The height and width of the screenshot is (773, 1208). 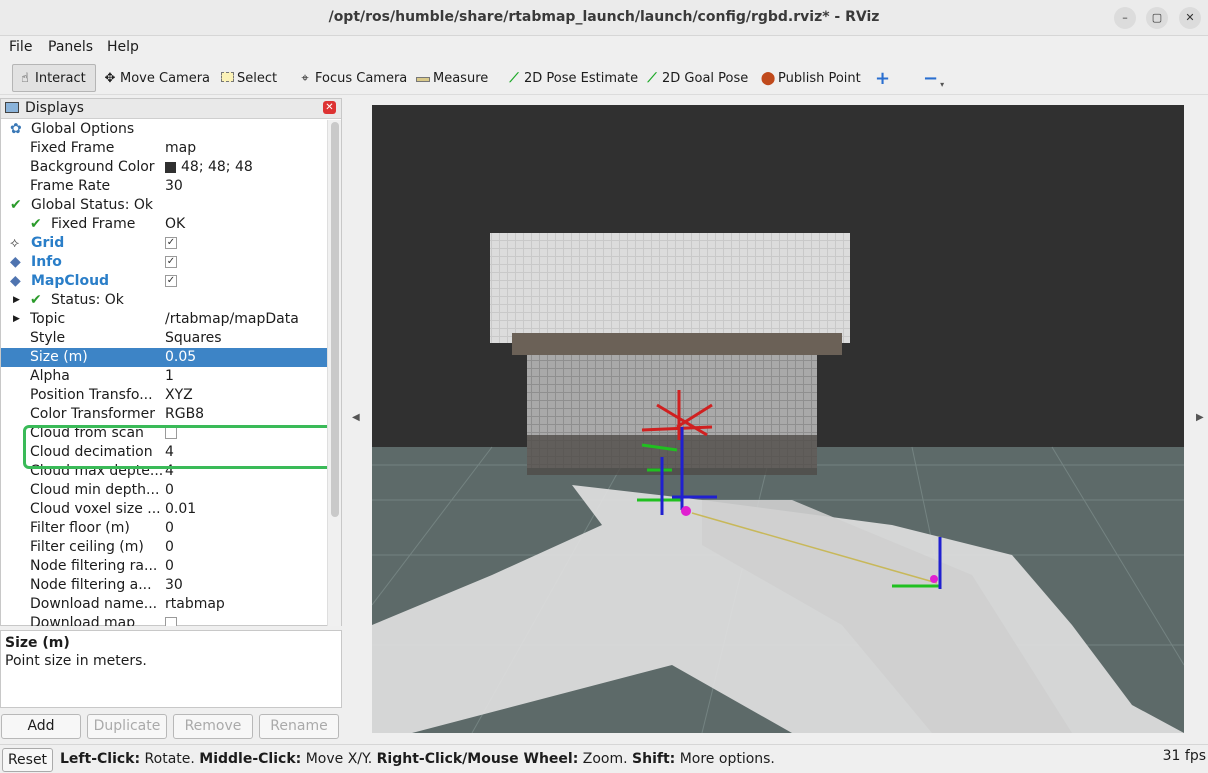 I want to click on row-value: 0.05, so click(x=180, y=357).